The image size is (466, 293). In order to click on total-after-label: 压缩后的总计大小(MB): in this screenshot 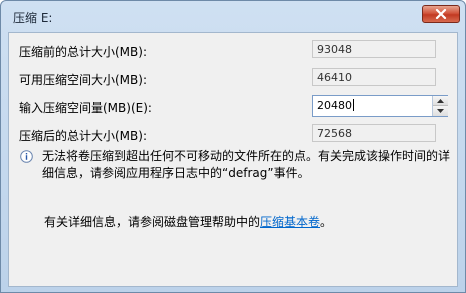, I will do `click(83, 136)`.